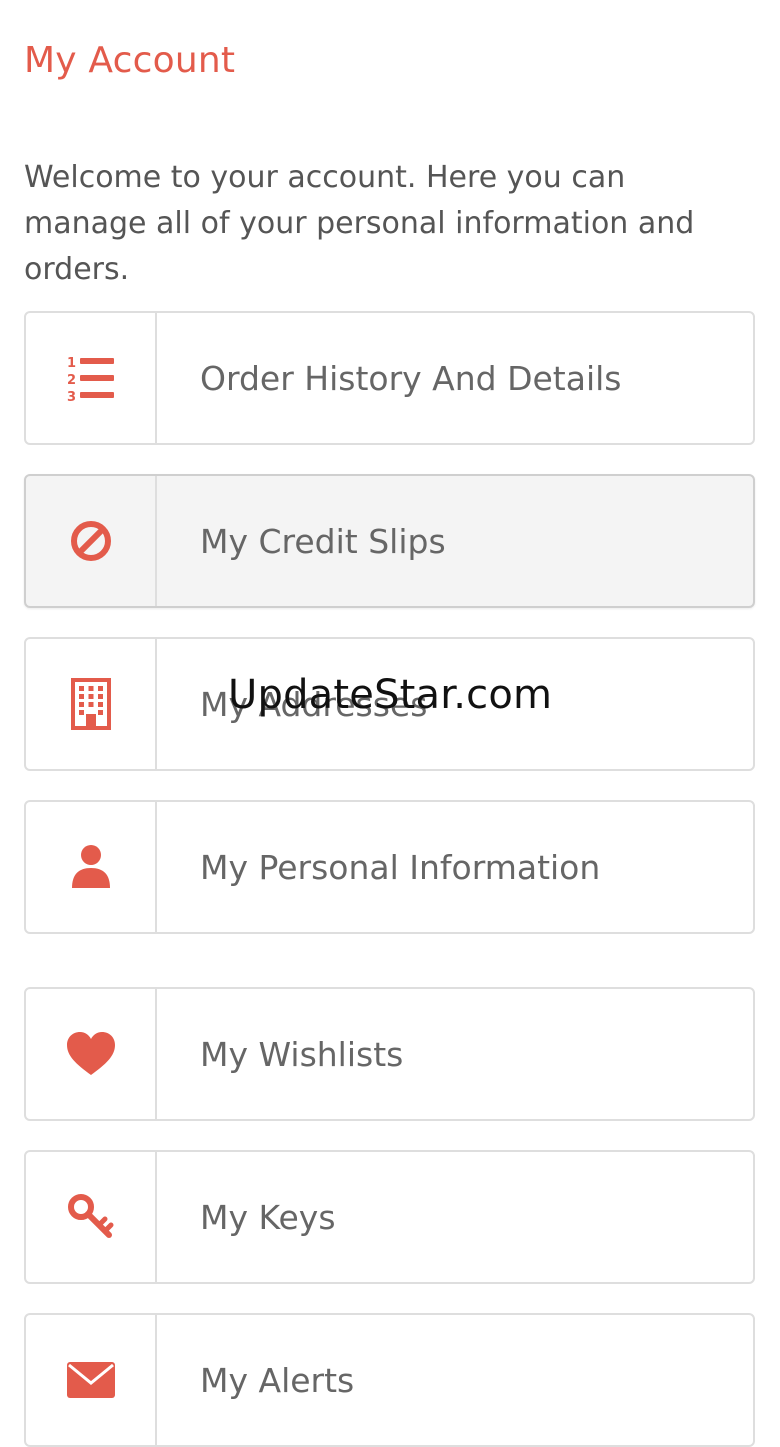 The width and height of the screenshot is (780, 1447). Describe the element at coordinates (268, 1217) in the screenshot. I see `menu-item-label: My Keys` at that location.